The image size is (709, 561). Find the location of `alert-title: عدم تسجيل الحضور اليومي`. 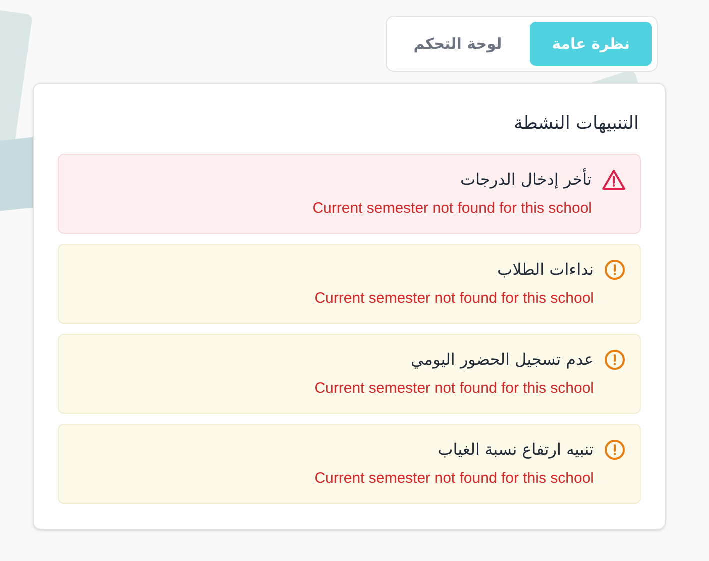

alert-title: عدم تسجيل الحضور اليومي is located at coordinates (502, 360).